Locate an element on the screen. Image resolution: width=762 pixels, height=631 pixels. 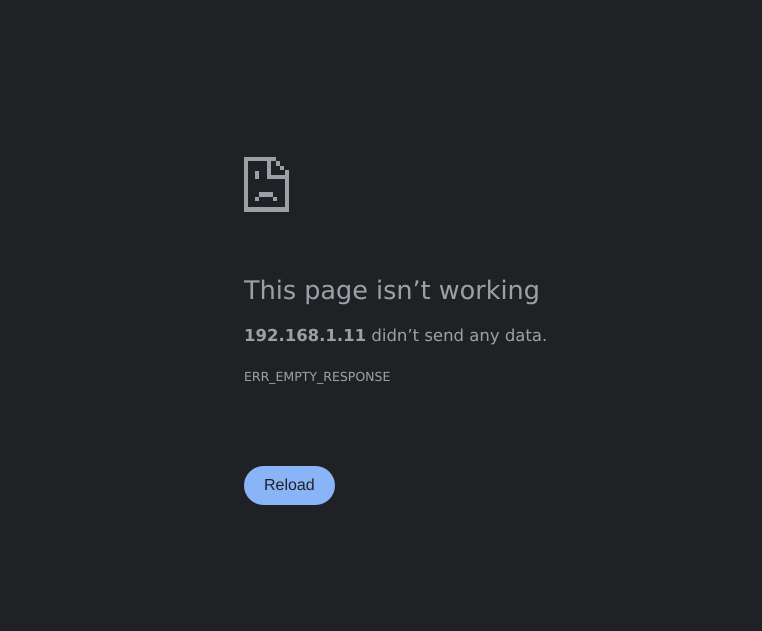
error-code: ERR_EMPTY_RESPONSE is located at coordinates (317, 377).